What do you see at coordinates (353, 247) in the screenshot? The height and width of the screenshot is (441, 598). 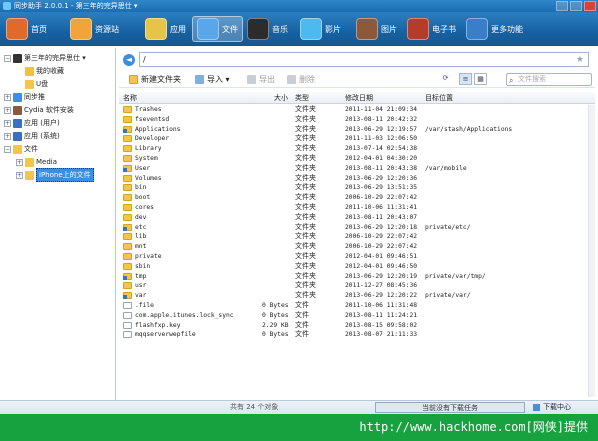 I see `file-row: mnt 文件夹 2006-10-29 22:07:42` at bounding box center [353, 247].